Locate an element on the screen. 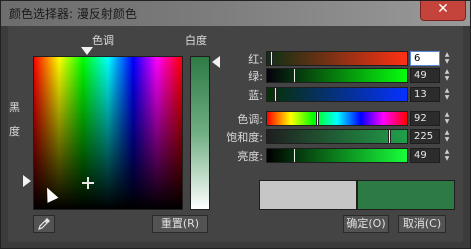  blue-value-field: 13 is located at coordinates (425, 94).